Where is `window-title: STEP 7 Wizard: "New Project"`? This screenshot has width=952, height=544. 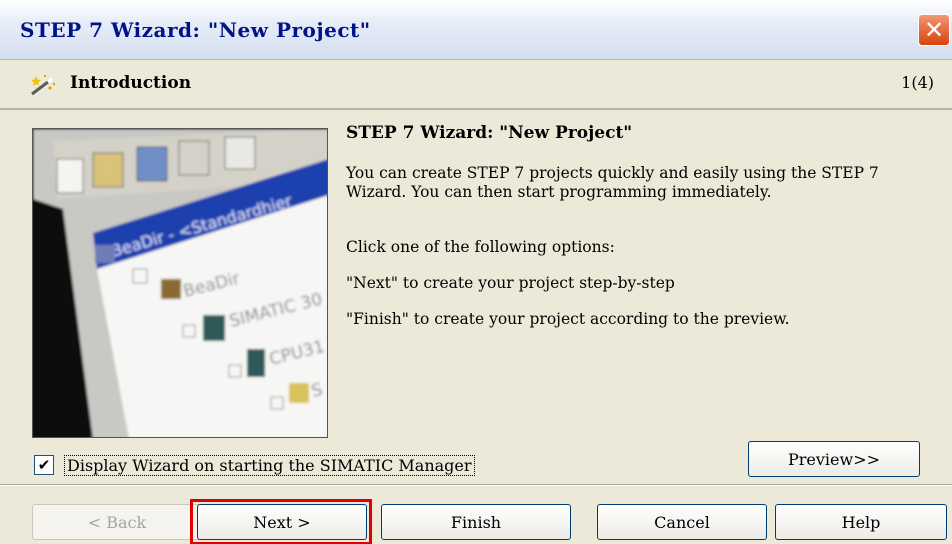
window-title: STEP 7 Wizard: "New Project" is located at coordinates (195, 30).